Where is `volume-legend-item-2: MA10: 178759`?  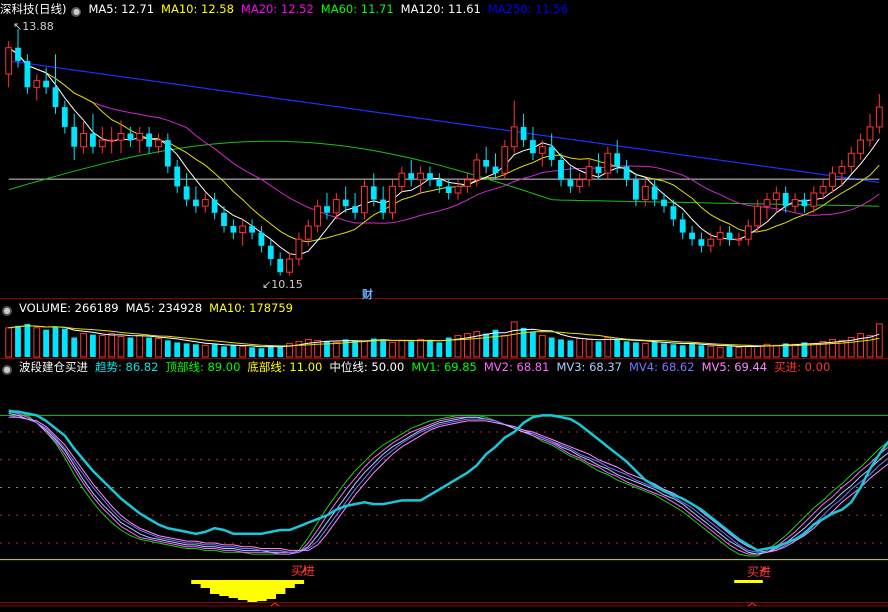
volume-legend-item-2: MA10: 178759 is located at coordinates (251, 308).